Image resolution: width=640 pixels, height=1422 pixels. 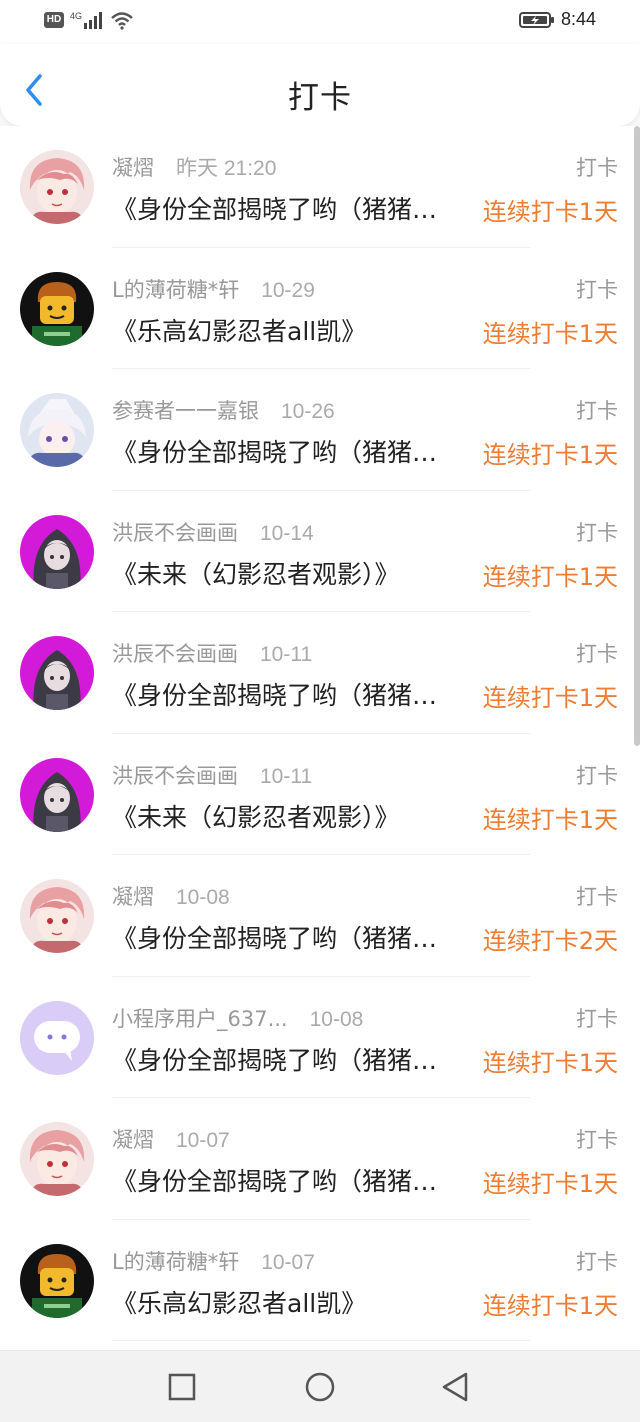 I want to click on timestamp: 10-14, so click(x=287, y=533).